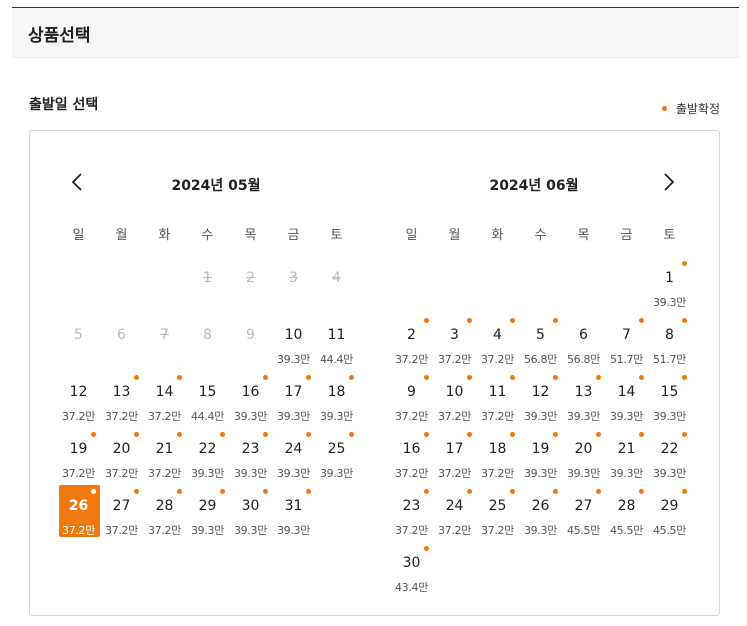  Describe the element at coordinates (164, 456) in the screenshot. I see `calendar-day: 21 37.2만` at that location.